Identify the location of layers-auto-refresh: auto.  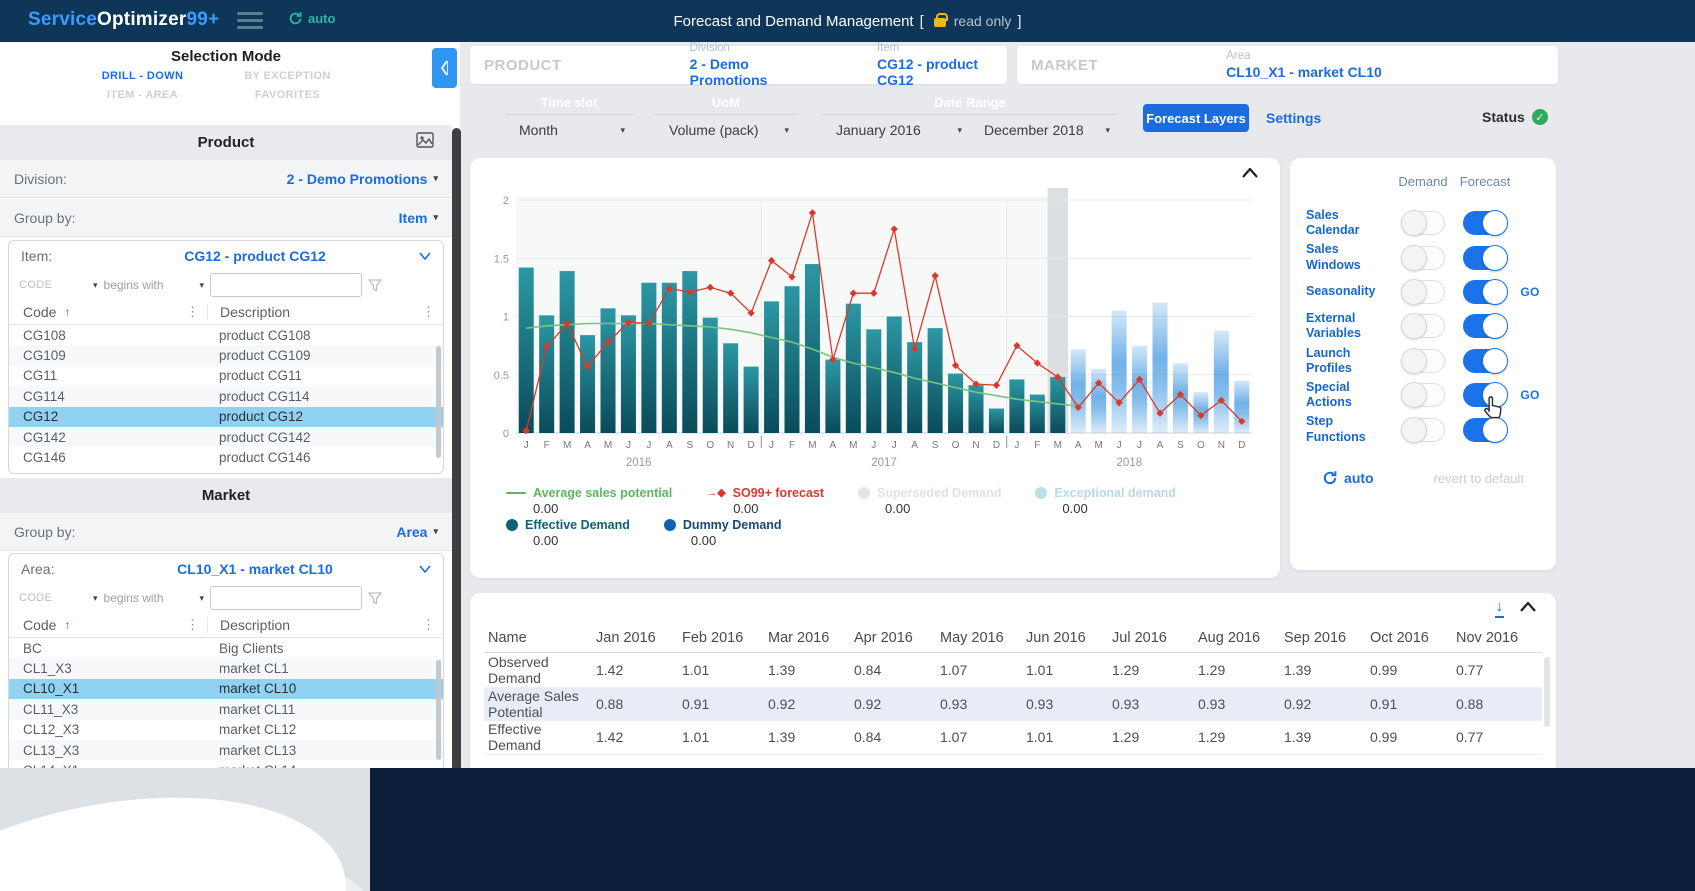
(1348, 478).